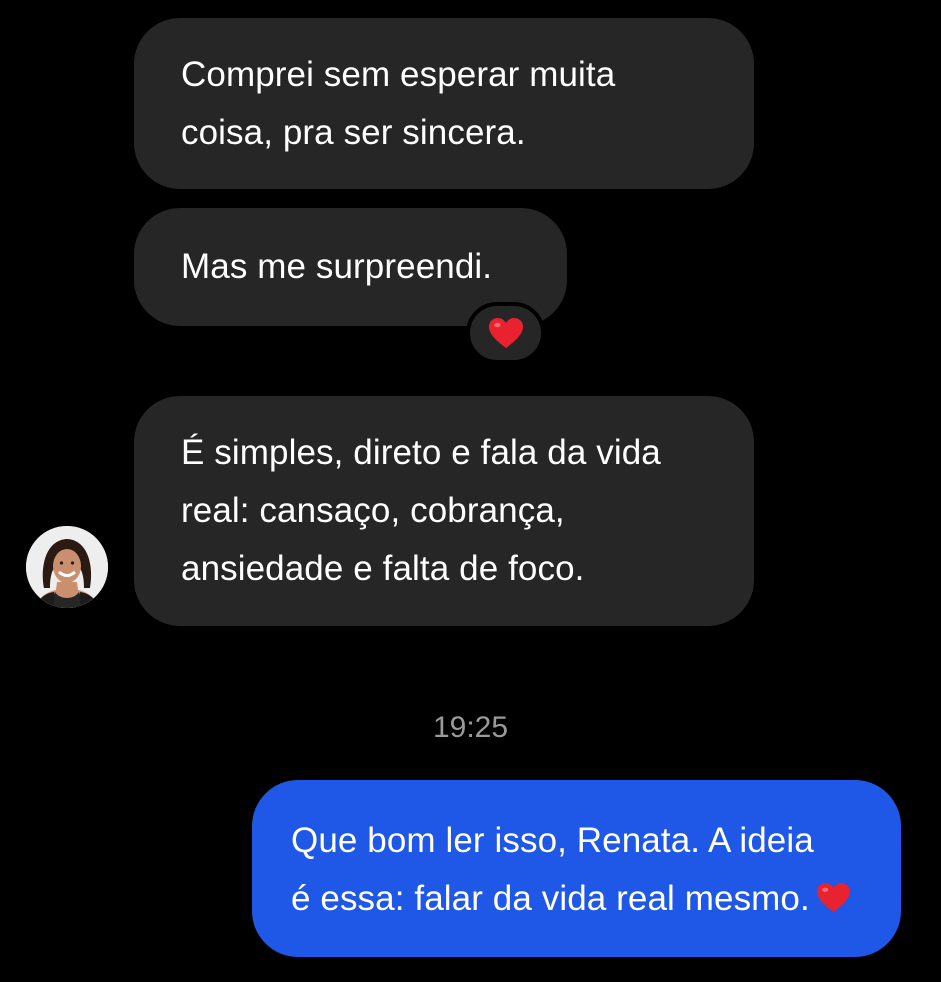  Describe the element at coordinates (383, 568) in the screenshot. I see `message-text-line: ansiedade e falta de foco.` at that location.